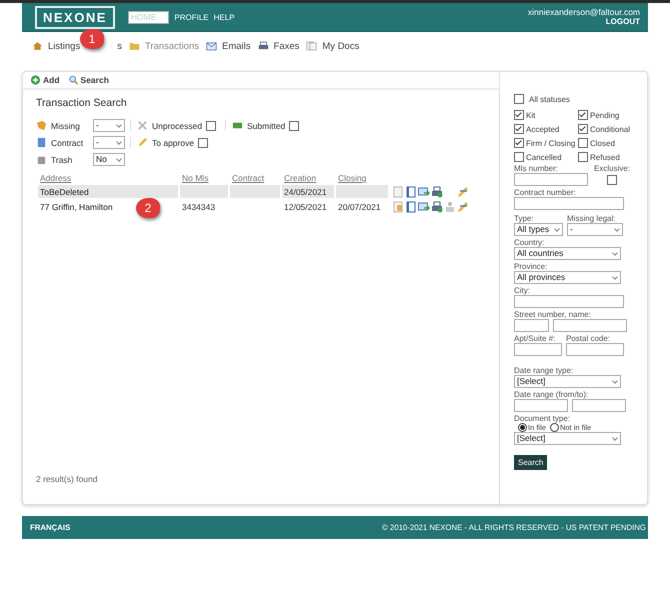 Image resolution: width=670 pixels, height=595 pixels. Describe the element at coordinates (567, 381) in the screenshot. I see `date-type-select: [Select]` at that location.